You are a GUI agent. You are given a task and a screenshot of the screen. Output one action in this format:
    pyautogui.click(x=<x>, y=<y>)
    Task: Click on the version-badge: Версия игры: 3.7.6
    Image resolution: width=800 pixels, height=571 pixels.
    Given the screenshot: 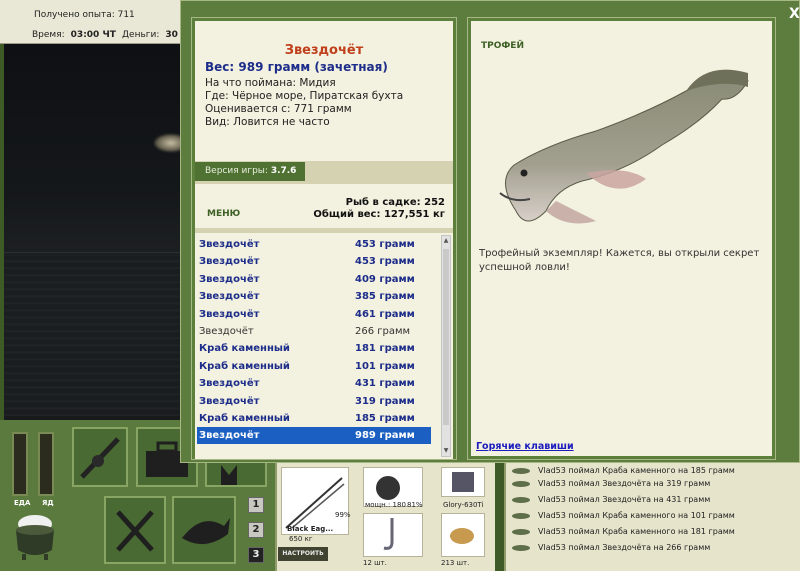 What is the action you would take?
    pyautogui.click(x=250, y=171)
    